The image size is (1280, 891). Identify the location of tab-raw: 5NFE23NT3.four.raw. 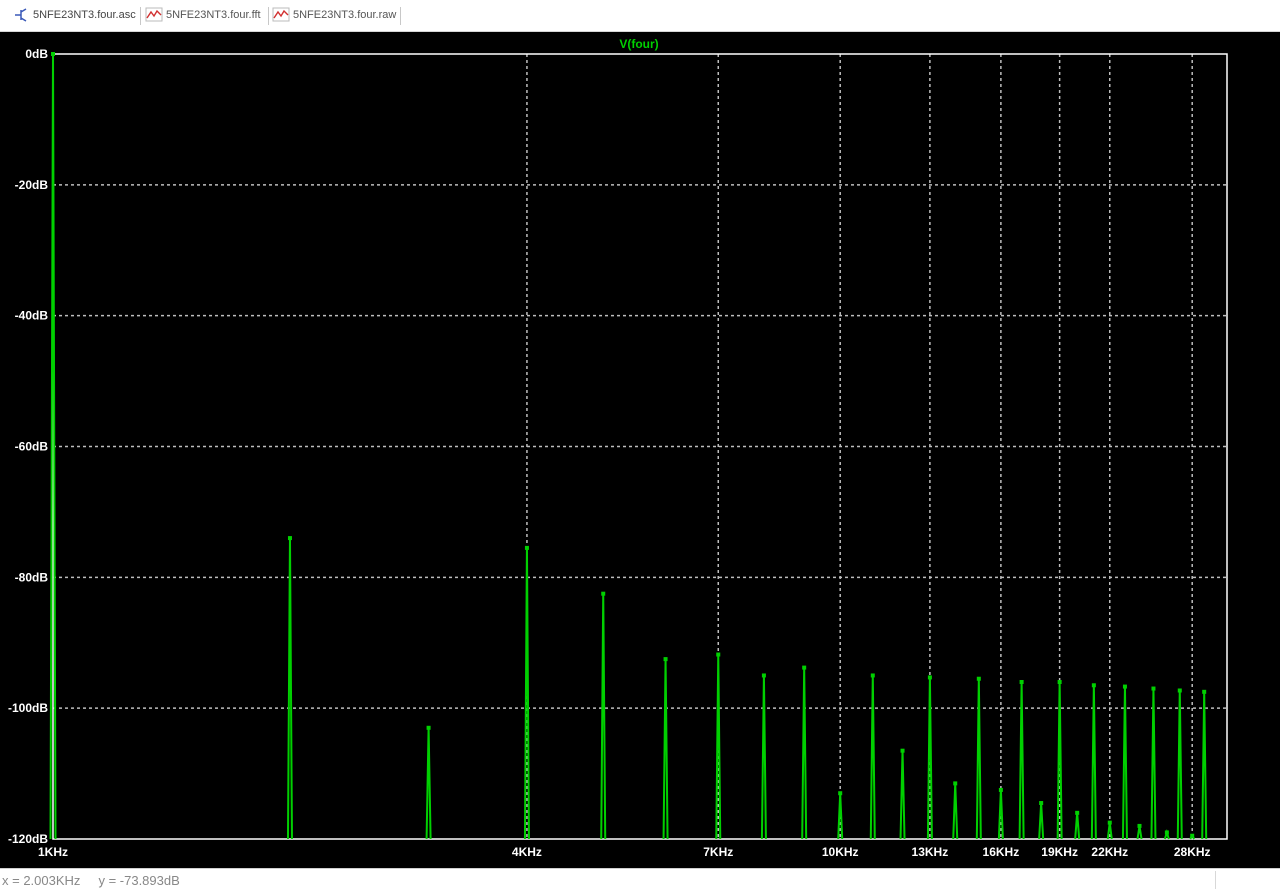
(334, 15).